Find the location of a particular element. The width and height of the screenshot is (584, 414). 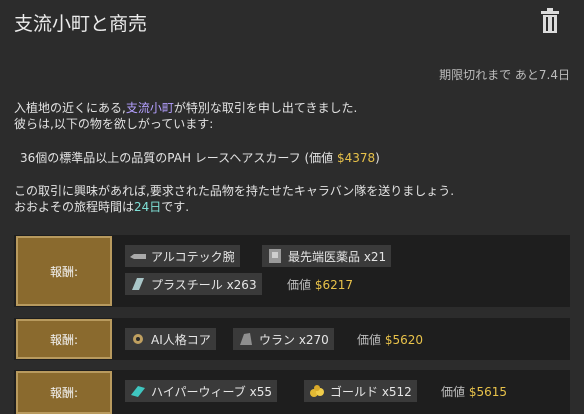

reward-button-2: 報酬: is located at coordinates (64, 339).